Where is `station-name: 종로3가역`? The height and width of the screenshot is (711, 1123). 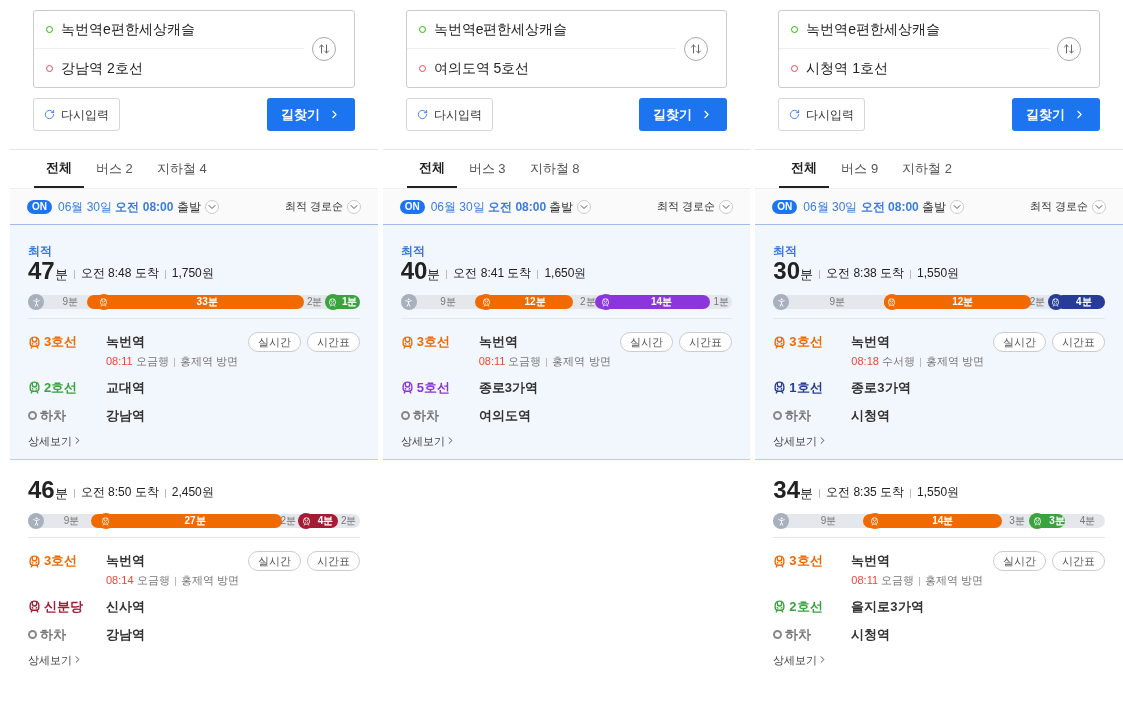 station-name: 종로3가역 is located at coordinates (881, 387).